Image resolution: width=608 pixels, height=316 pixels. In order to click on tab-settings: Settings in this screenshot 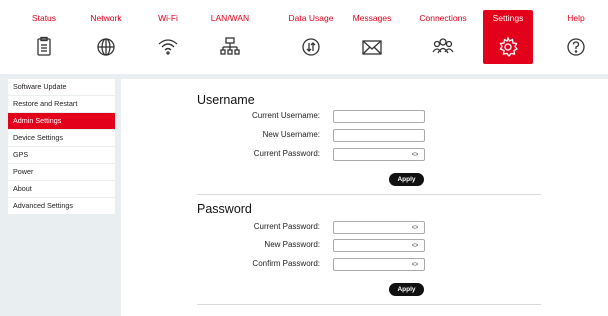, I will do `click(508, 37)`.